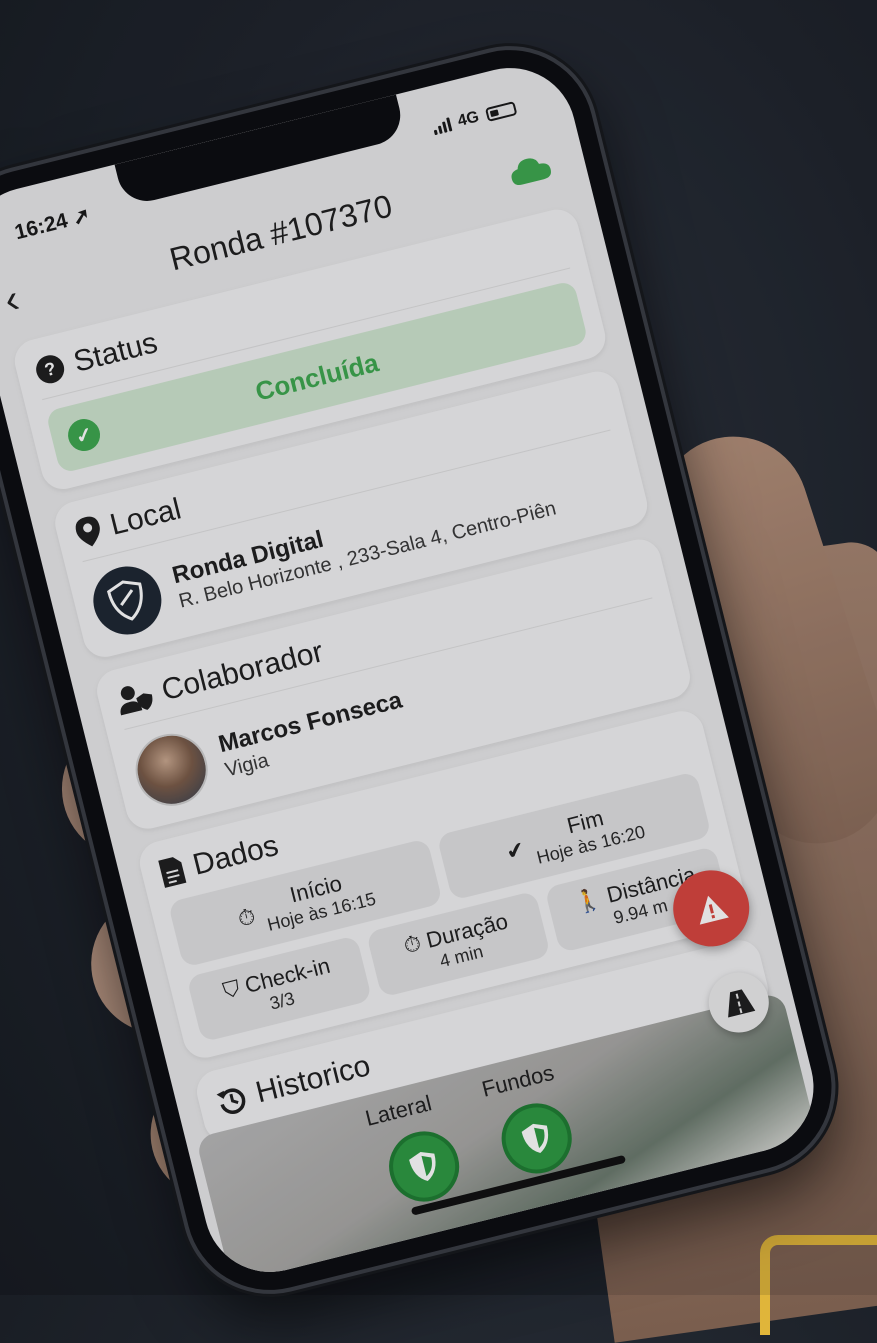 Image resolution: width=877 pixels, height=1343 pixels. I want to click on status-indicators: 4G, so click(474, 118).